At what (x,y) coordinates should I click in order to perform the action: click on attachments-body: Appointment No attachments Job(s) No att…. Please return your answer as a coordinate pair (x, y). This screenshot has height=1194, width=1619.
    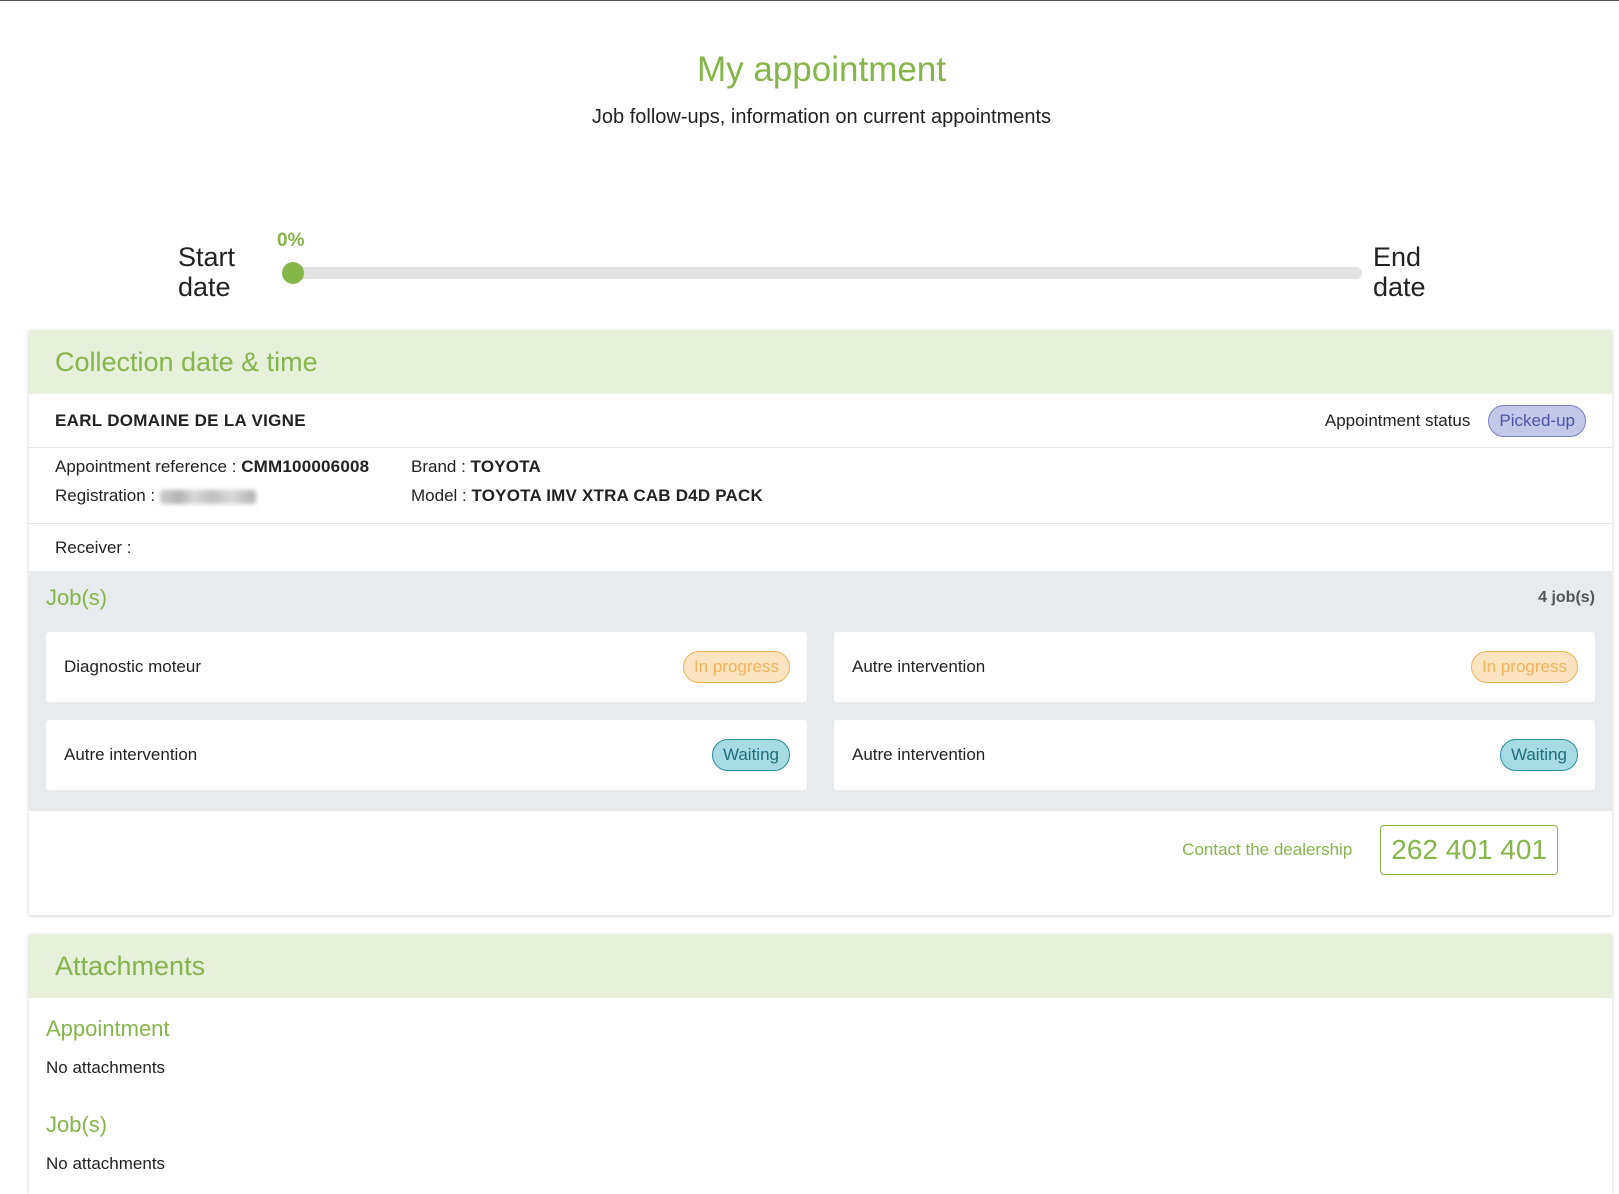
    Looking at the image, I should click on (820, 1086).